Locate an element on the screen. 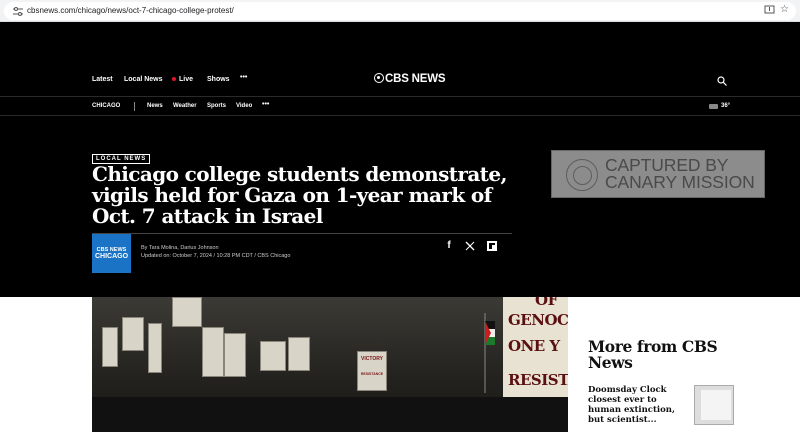  related-story-thumbnail is located at coordinates (714, 405).